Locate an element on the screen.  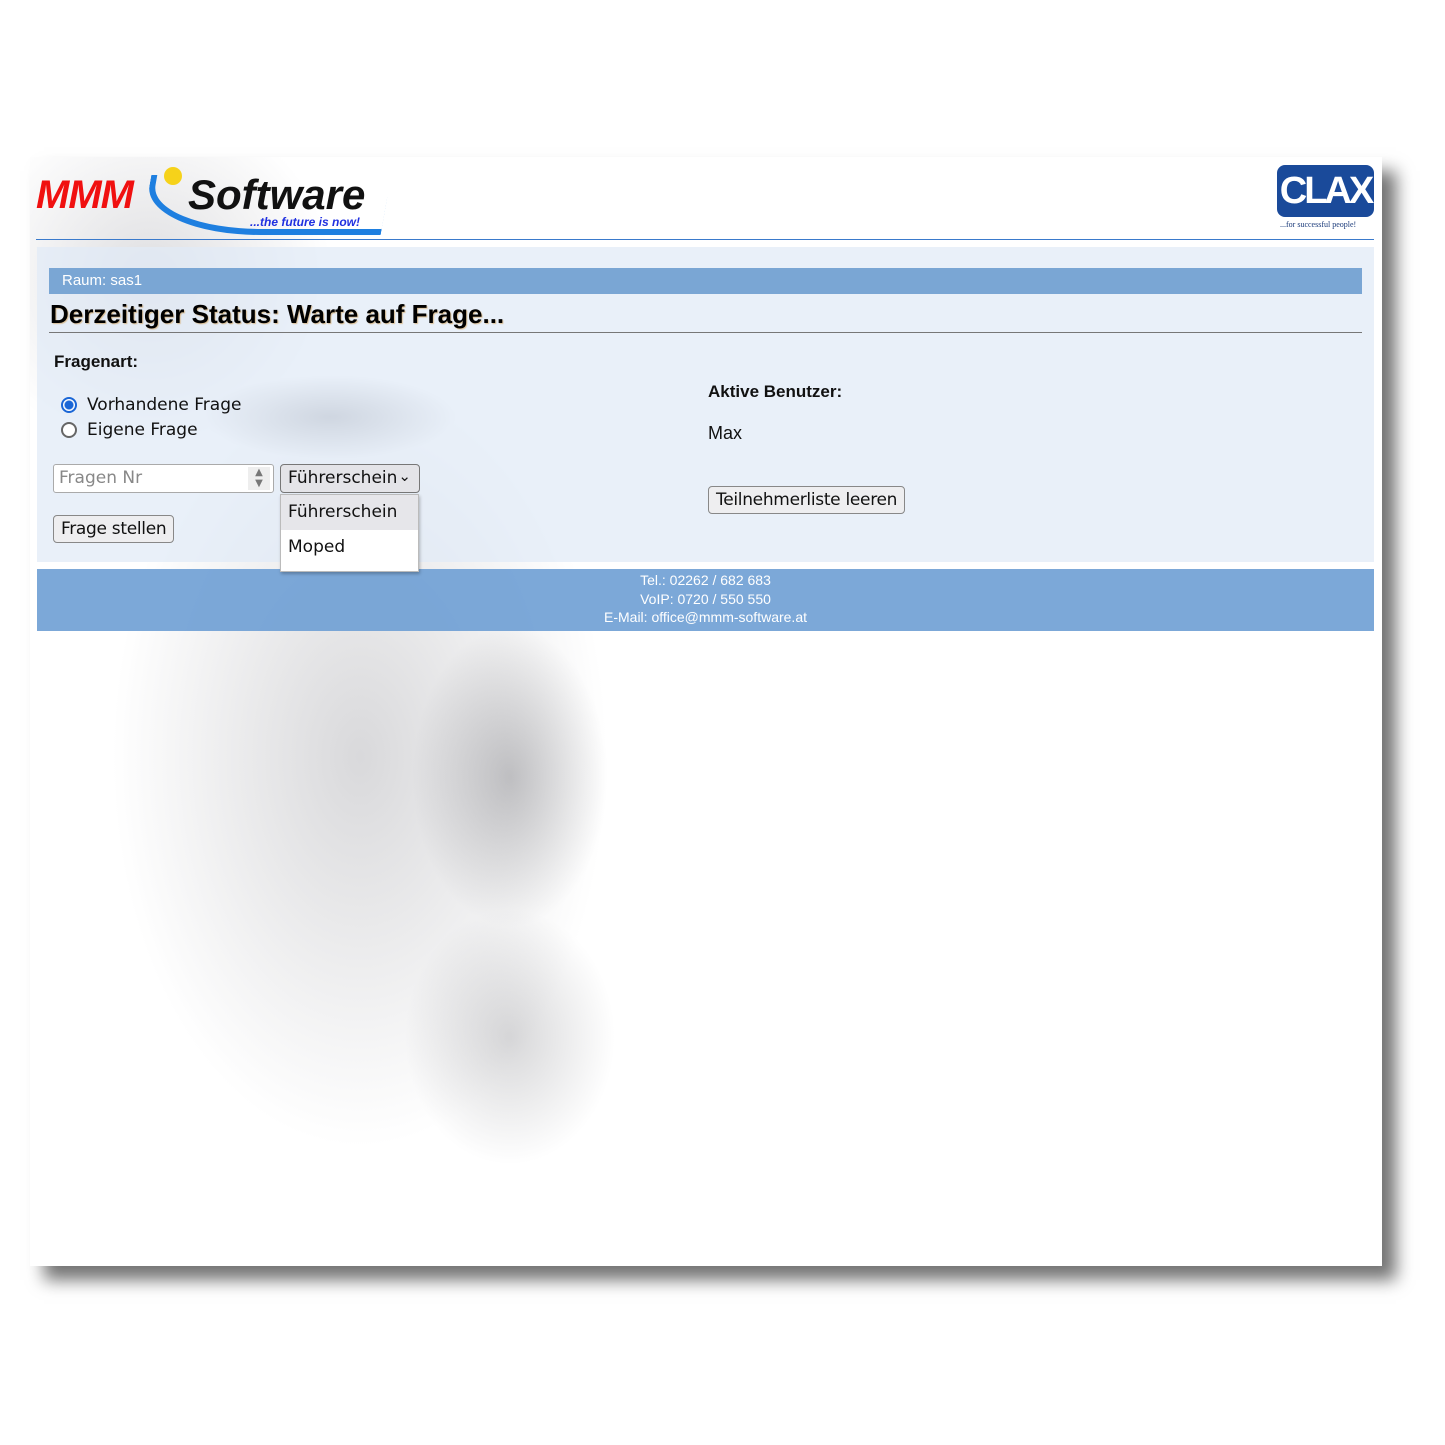
radio-existing-question: Vorhandene Frage is located at coordinates (151, 405).